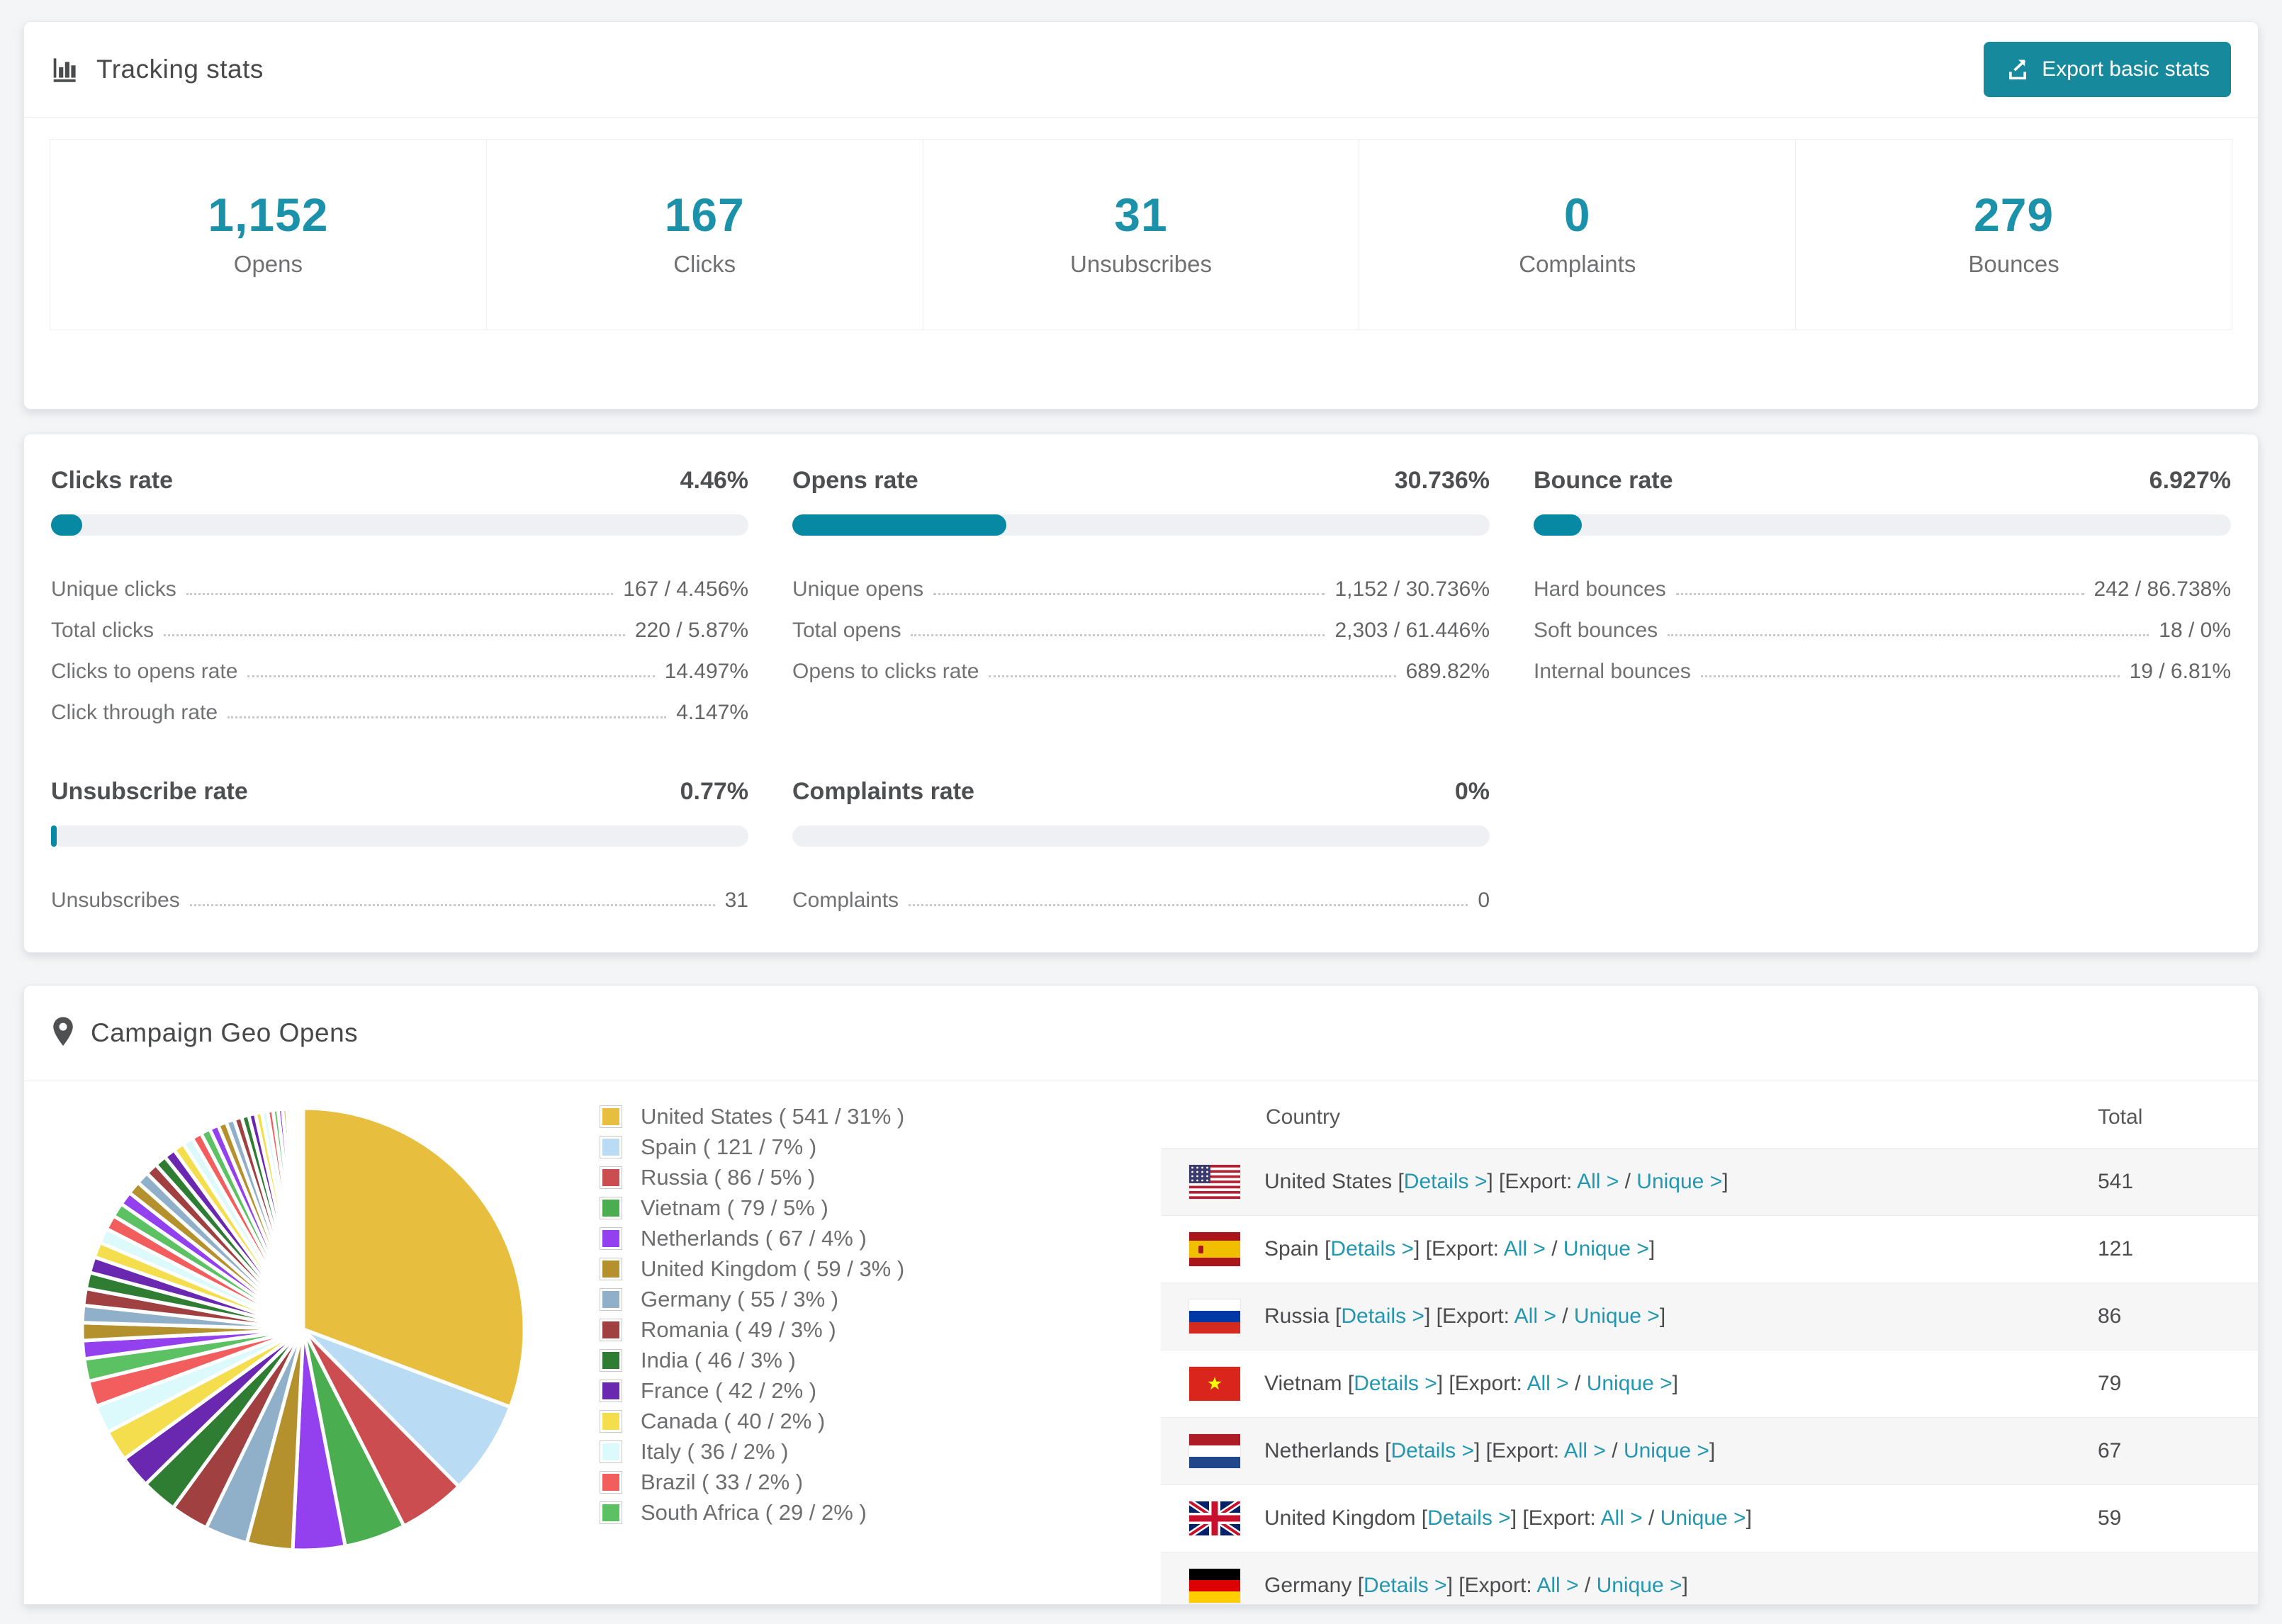  I want to click on stat-card-unsubscribes: 31 Unsubscribes, so click(1140, 235).